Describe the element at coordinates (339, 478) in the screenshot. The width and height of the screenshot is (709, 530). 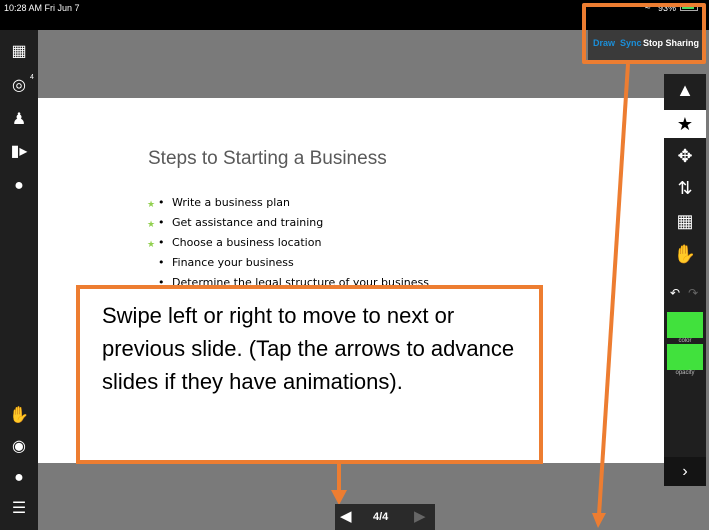
I see `annotation-arrow-line` at that location.